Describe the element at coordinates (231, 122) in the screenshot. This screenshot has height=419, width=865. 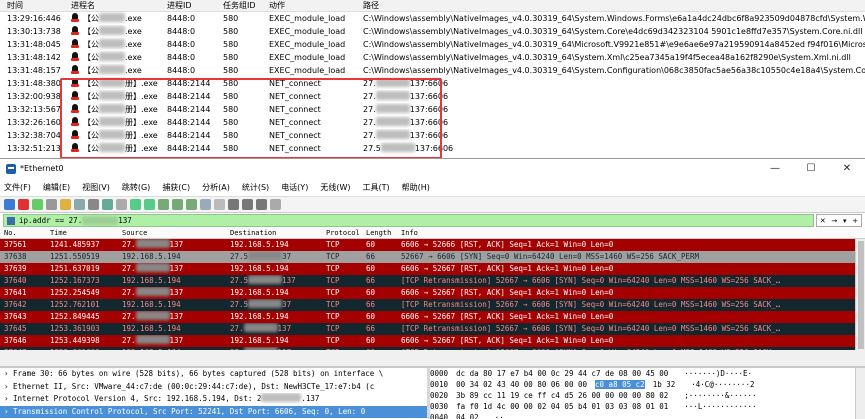
I see `cell-group-id: 580` at that location.